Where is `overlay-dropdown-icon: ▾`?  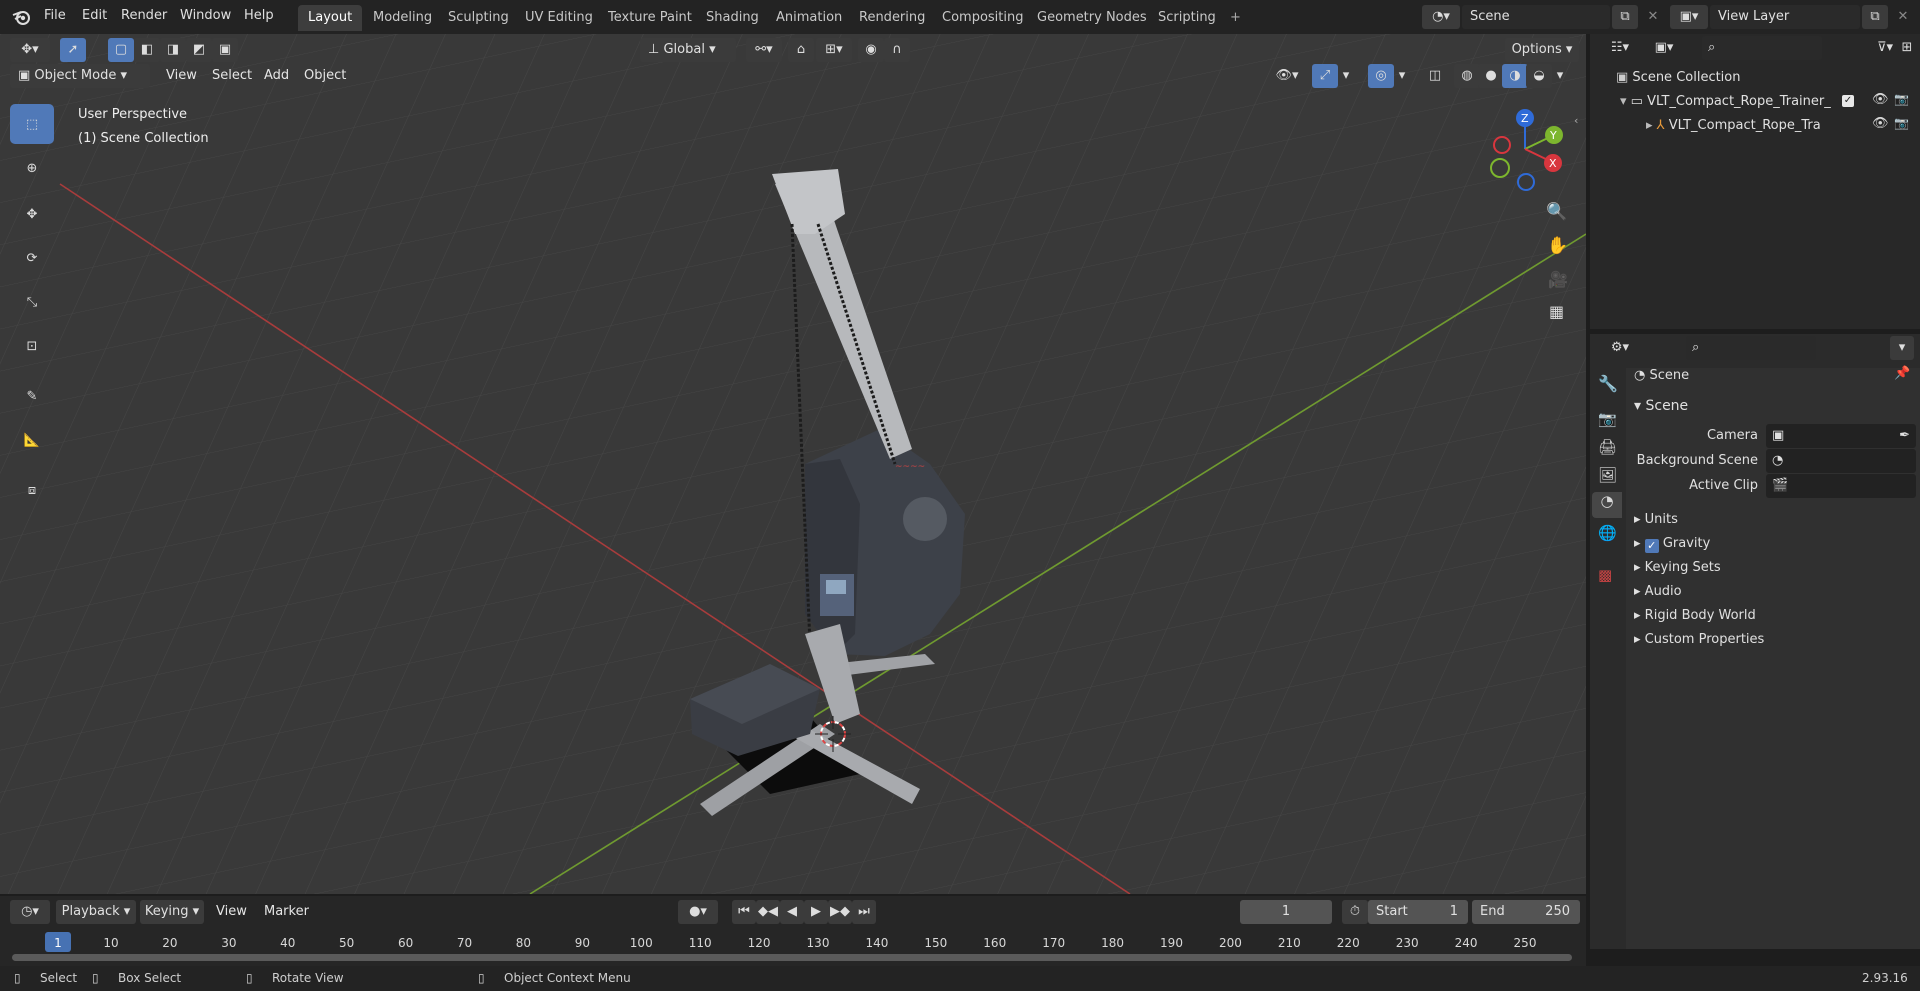
overlay-dropdown-icon: ▾ is located at coordinates (1402, 76).